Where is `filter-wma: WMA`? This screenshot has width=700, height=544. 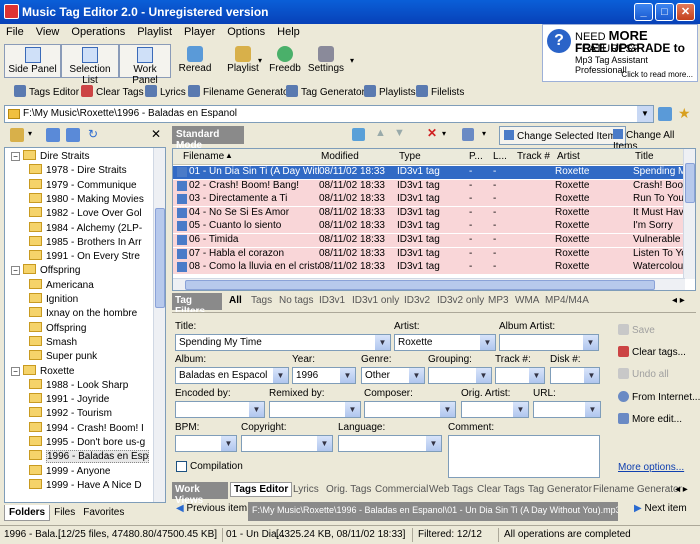
filter-wma: WMA is located at coordinates (527, 300).